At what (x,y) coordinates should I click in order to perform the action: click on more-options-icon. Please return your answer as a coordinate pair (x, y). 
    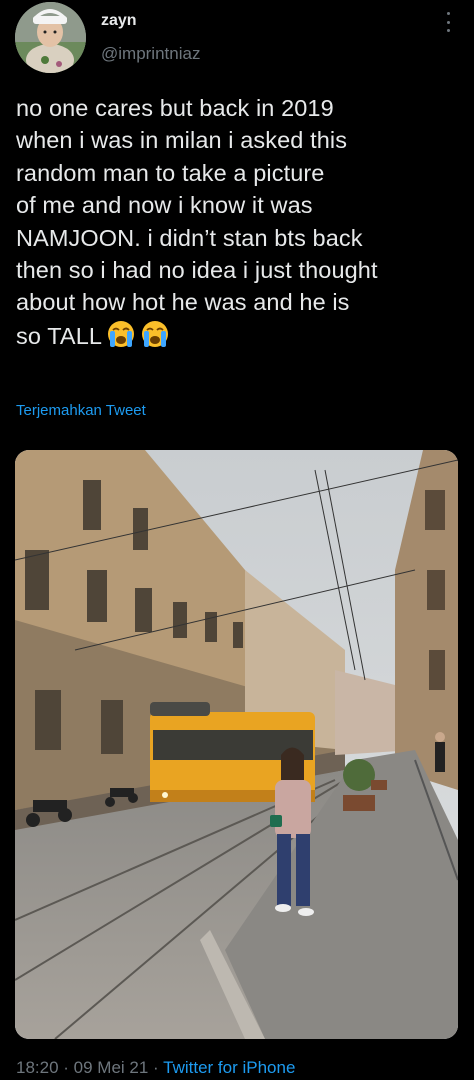
    Looking at the image, I should click on (448, 22).